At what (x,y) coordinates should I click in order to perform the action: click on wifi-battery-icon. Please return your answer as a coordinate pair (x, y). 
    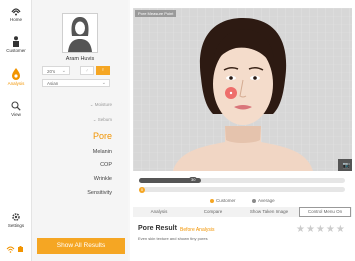
    Looking at the image, I should click on (14, 249).